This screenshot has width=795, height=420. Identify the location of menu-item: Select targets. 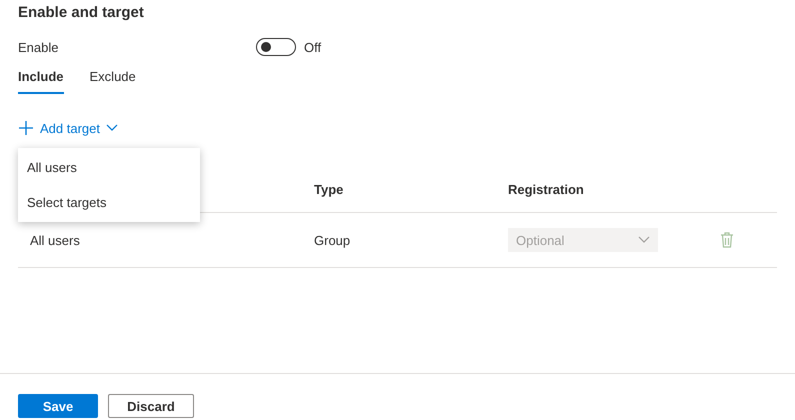
(109, 202).